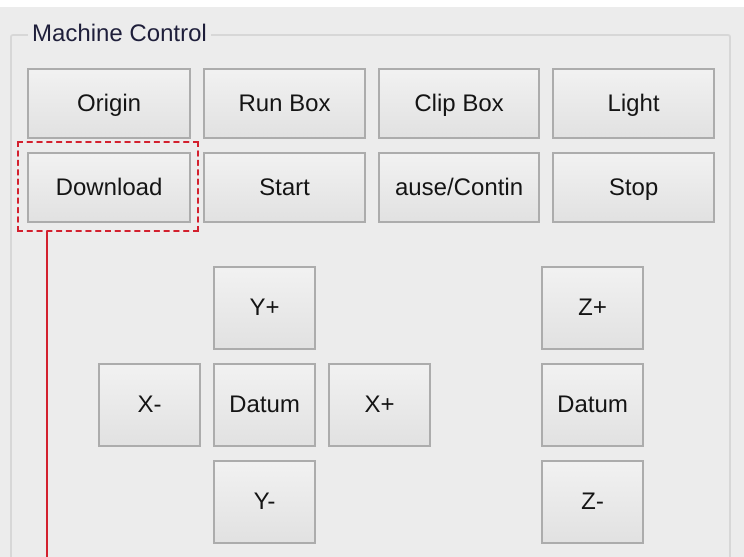 This screenshot has height=557, width=744. Describe the element at coordinates (149, 405) in the screenshot. I see `jog-button: X-` at that location.